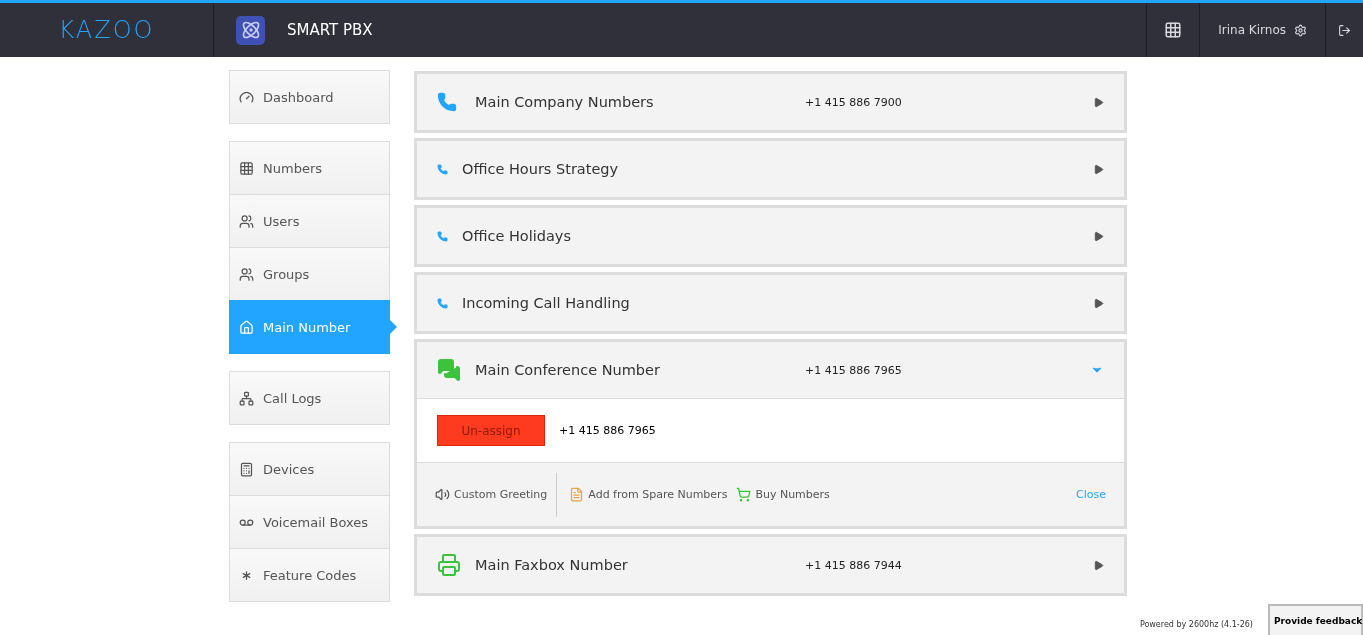  Describe the element at coordinates (246, 168) in the screenshot. I see `grid-icon` at that location.